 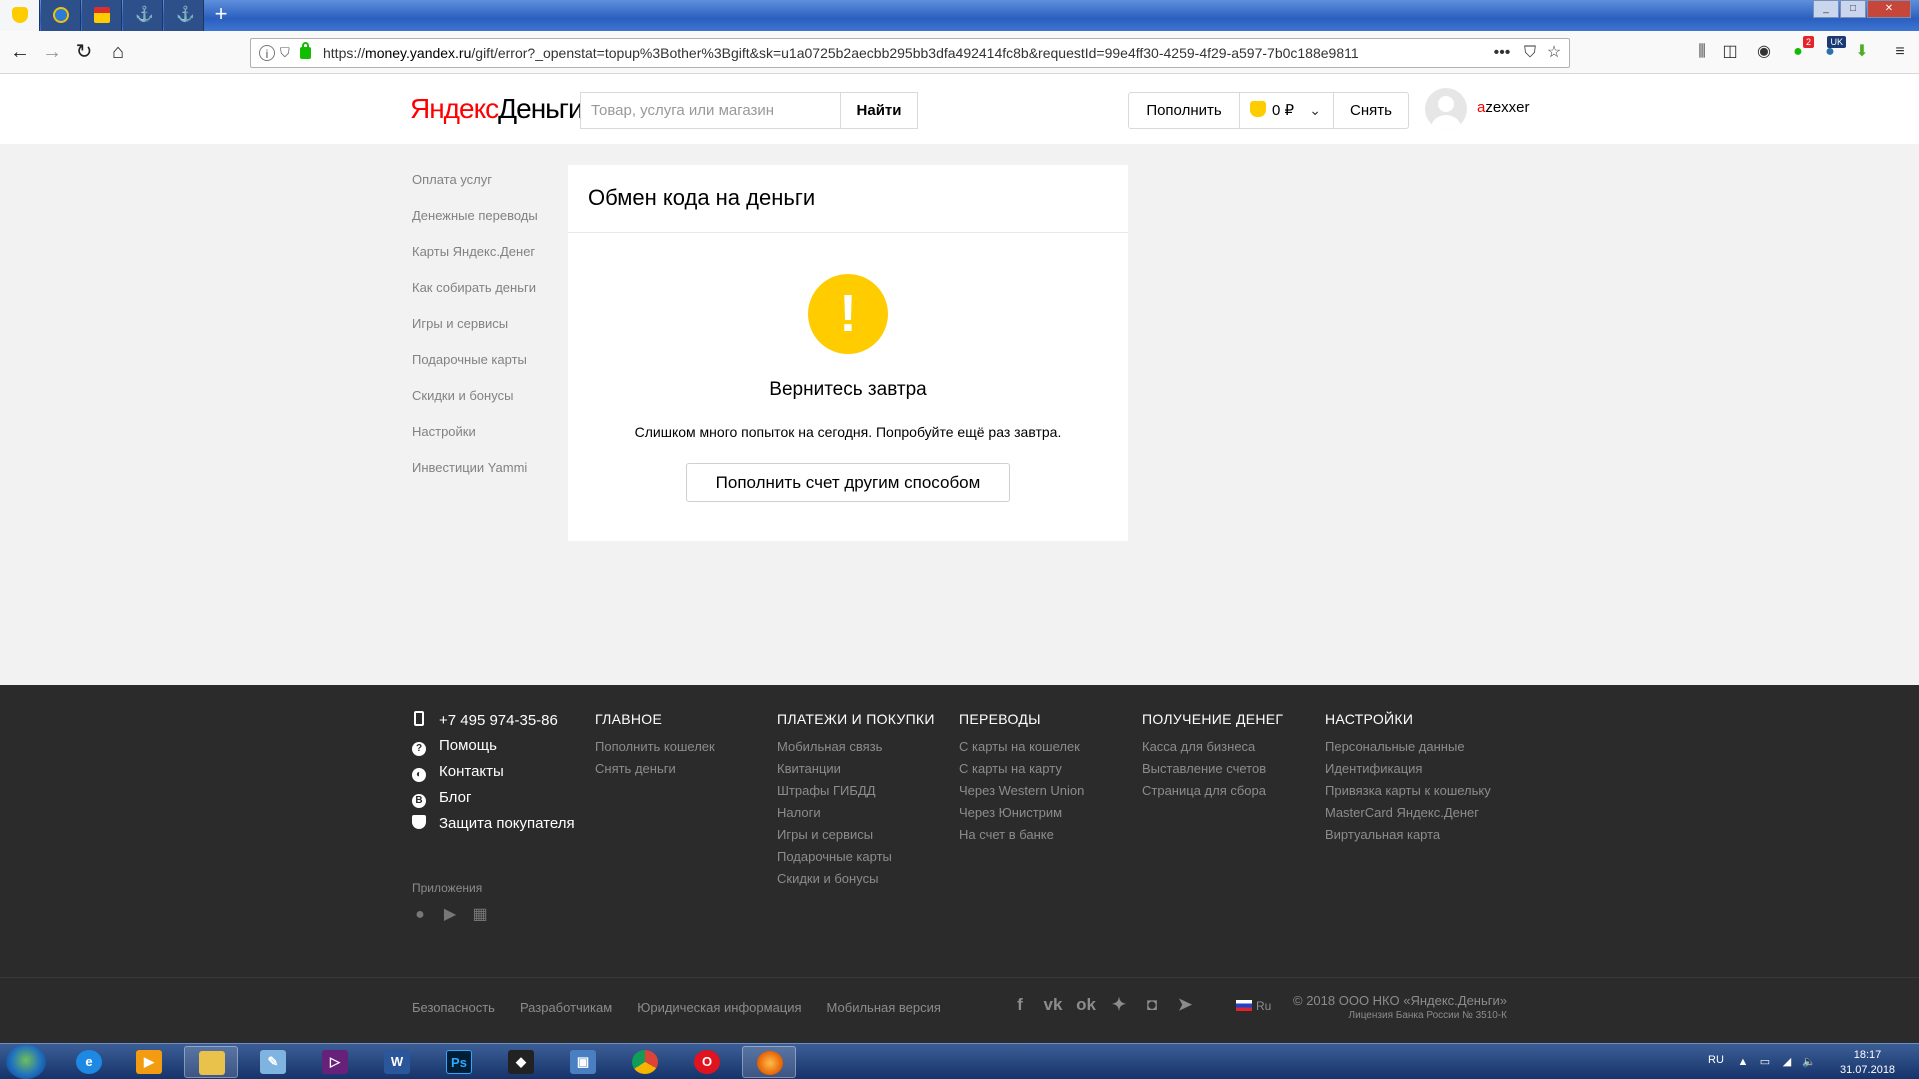 I want to click on vk-icon: vk, so click(x=1053, y=1005).